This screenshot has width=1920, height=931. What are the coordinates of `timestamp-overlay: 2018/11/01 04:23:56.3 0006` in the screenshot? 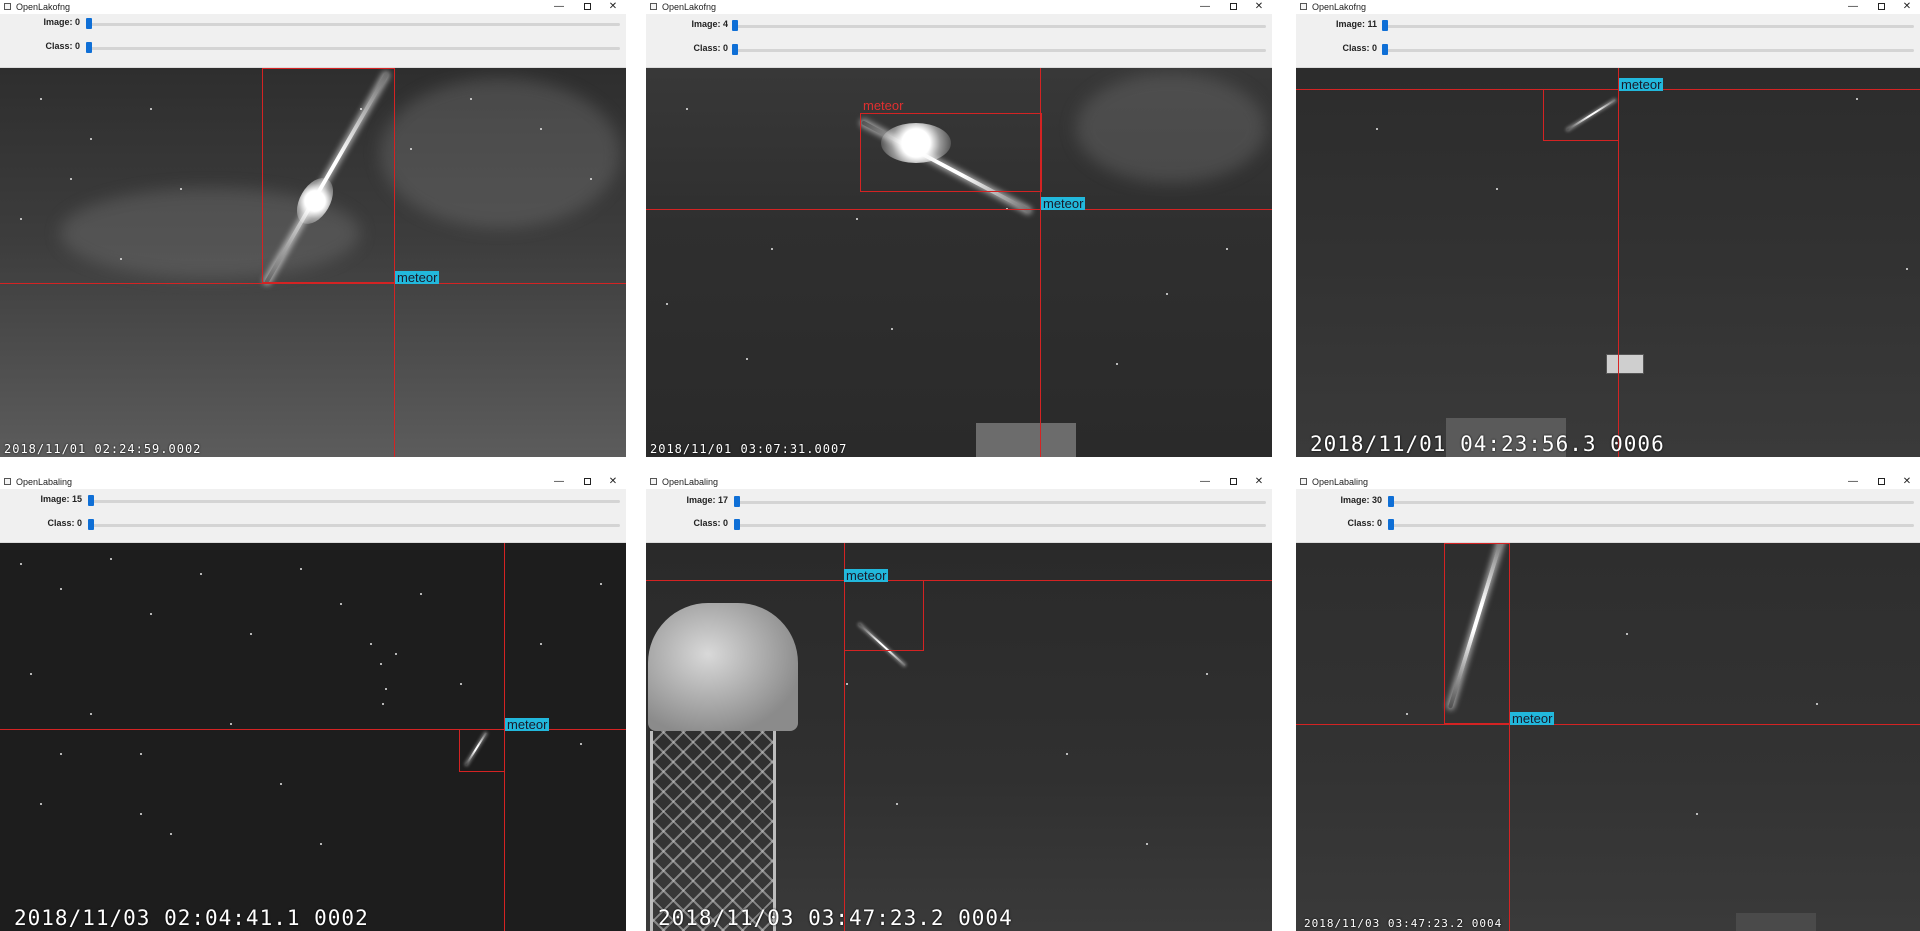 It's located at (1487, 444).